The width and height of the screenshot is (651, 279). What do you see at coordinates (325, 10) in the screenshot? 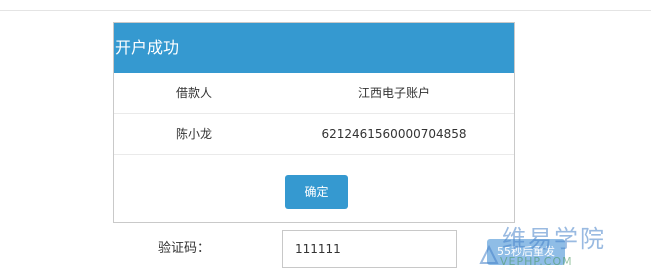
I see `top-divider` at bounding box center [325, 10].